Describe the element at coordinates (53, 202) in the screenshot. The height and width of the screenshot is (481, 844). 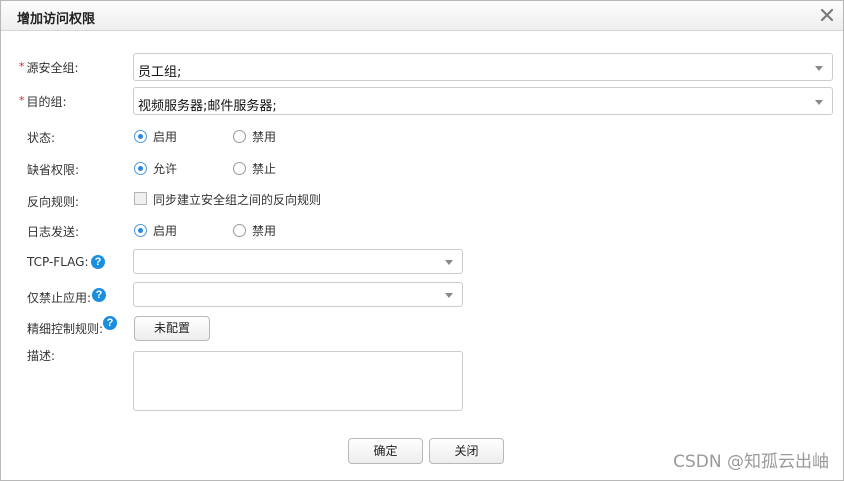
I see `reverse-rule-label: 反向规则:` at that location.